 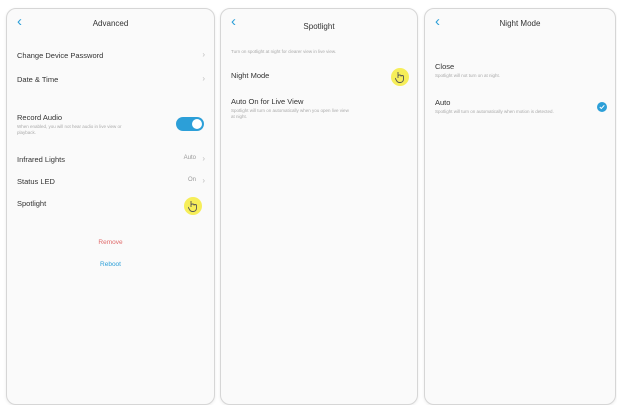 I want to click on item-label: Change Device Password, so click(x=60, y=55).